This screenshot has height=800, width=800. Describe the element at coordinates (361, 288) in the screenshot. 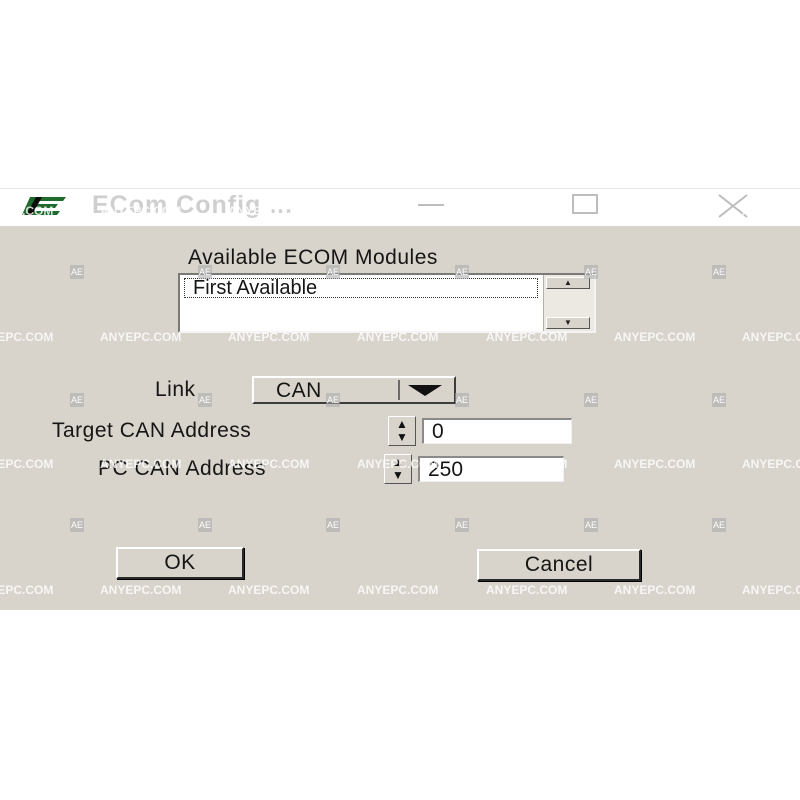

I see `list-item: First Available` at that location.